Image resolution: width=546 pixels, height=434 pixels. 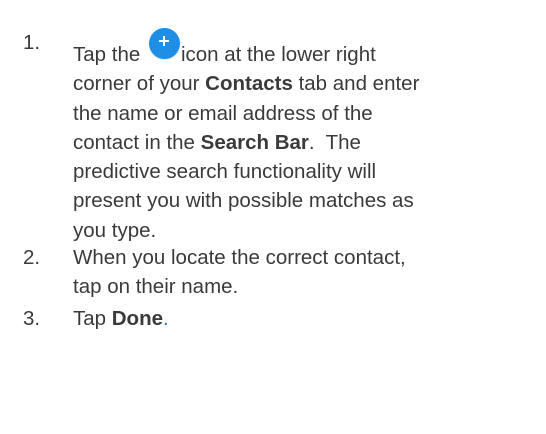 What do you see at coordinates (334, 142) in the screenshot?
I see `text-segment: . The` at bounding box center [334, 142].